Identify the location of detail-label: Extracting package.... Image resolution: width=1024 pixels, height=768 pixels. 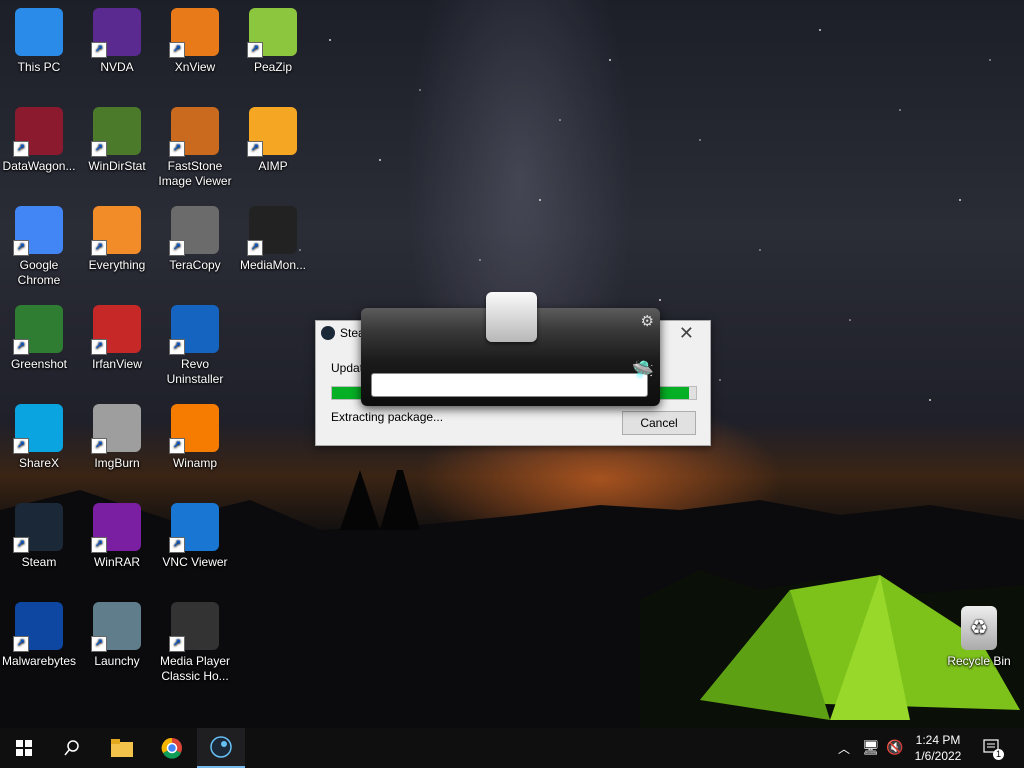
(387, 417).